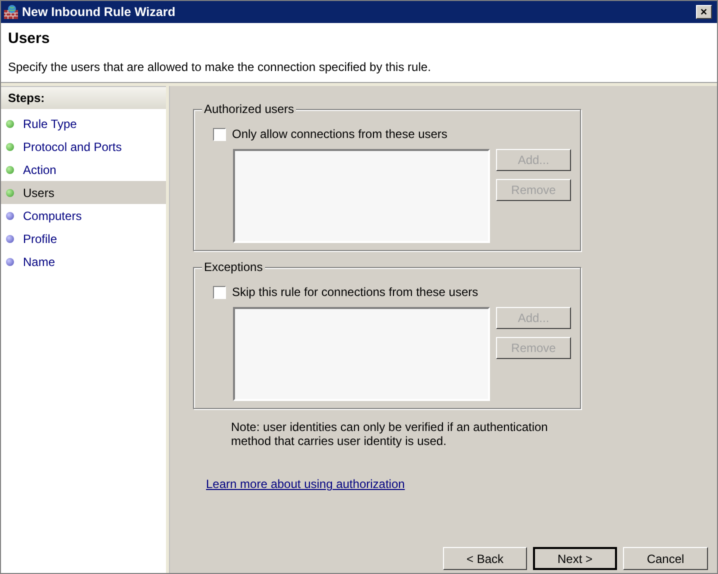  I want to click on learn-more-link: Learn more about using authorization, so click(305, 484).